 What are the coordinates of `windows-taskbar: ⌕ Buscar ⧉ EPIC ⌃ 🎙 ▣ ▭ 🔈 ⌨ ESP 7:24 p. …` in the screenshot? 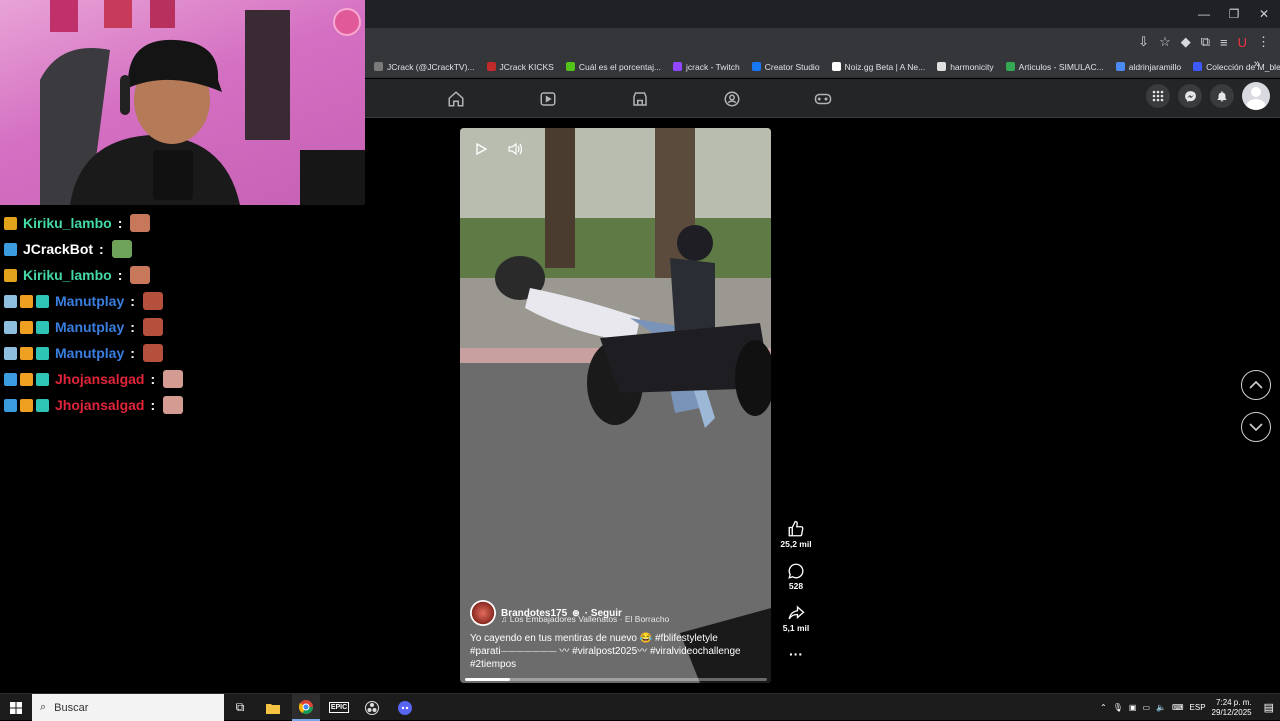 It's located at (640, 707).